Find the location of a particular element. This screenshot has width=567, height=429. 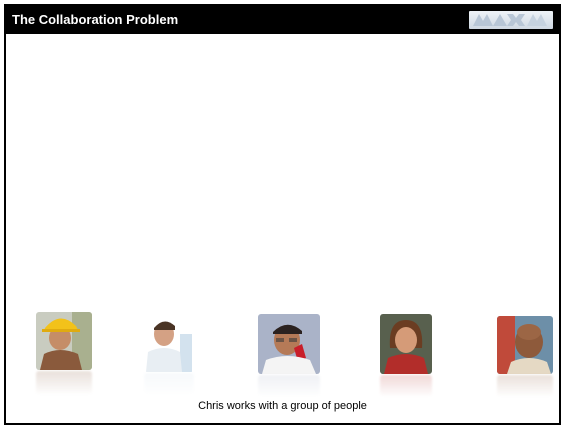

person-photo-woman-smiling is located at coordinates (406, 344).